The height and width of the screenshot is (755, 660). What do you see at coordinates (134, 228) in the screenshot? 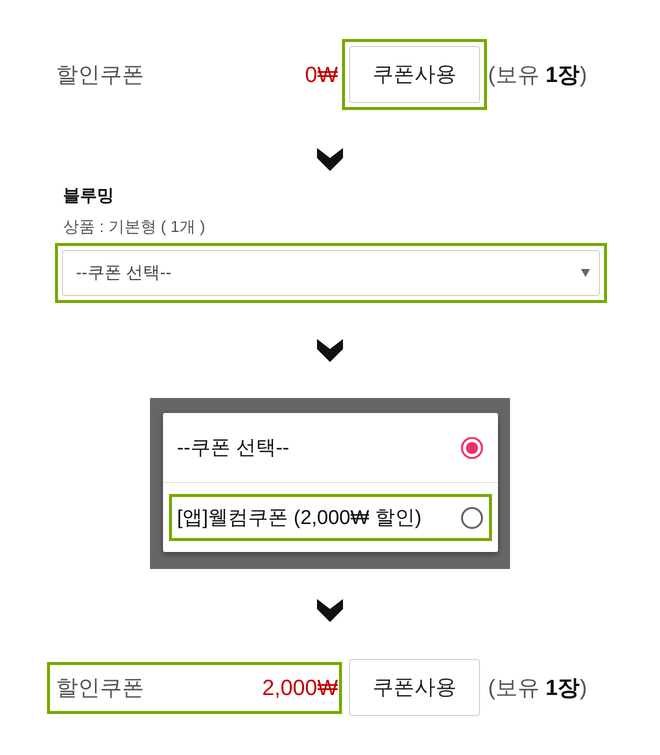
I see `product-option-text: 상품 : 기본형 ( 1개 )` at bounding box center [134, 228].